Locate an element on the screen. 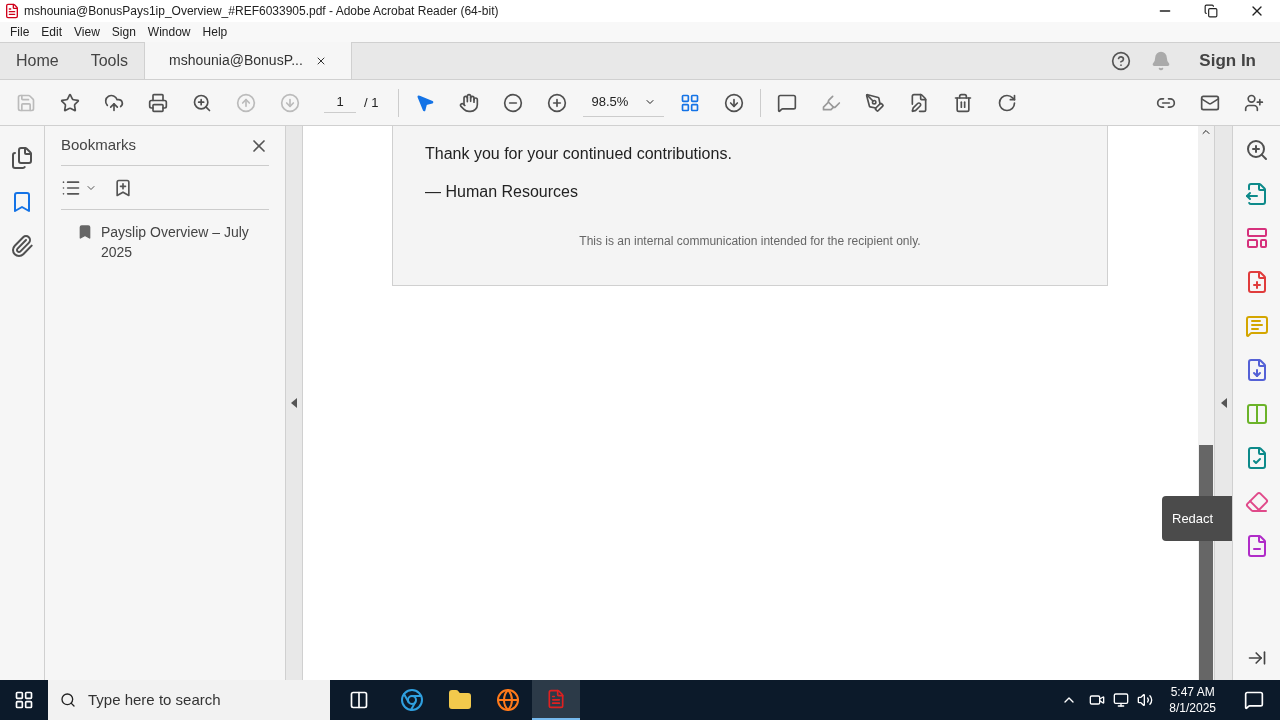  highlighter-icon is located at coordinates (831, 102).